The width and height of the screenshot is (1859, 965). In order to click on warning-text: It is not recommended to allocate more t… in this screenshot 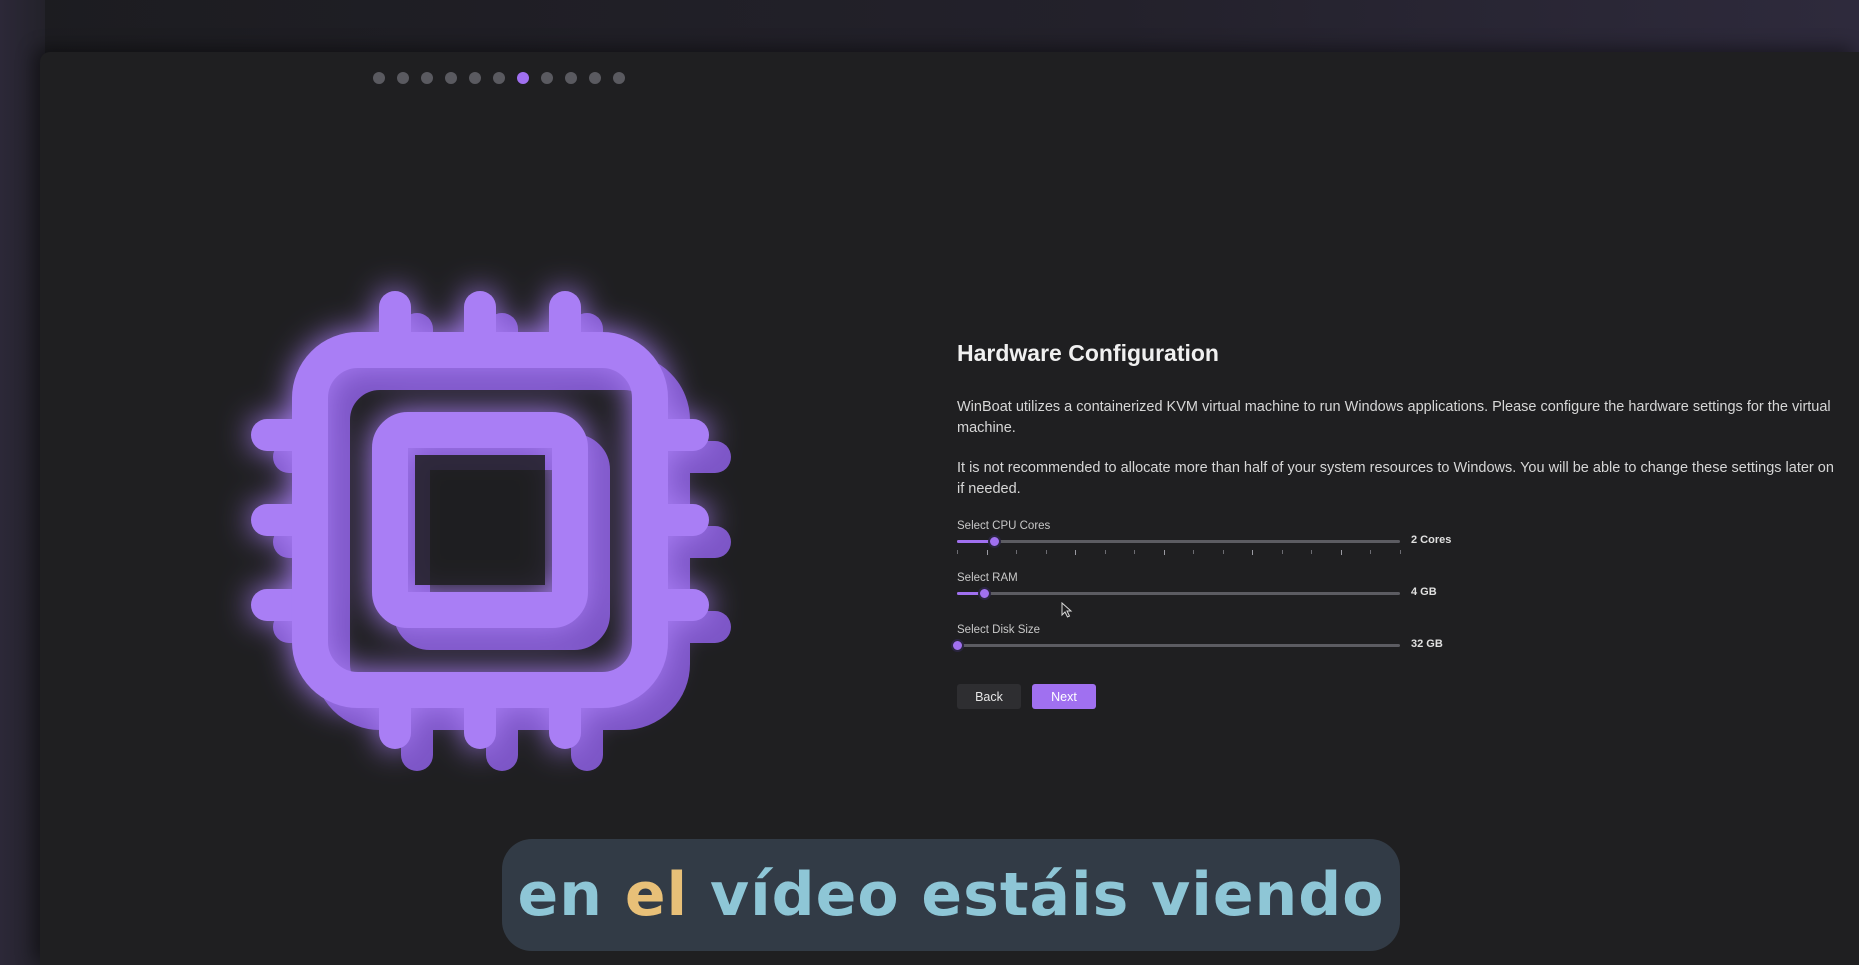, I will do `click(1395, 478)`.